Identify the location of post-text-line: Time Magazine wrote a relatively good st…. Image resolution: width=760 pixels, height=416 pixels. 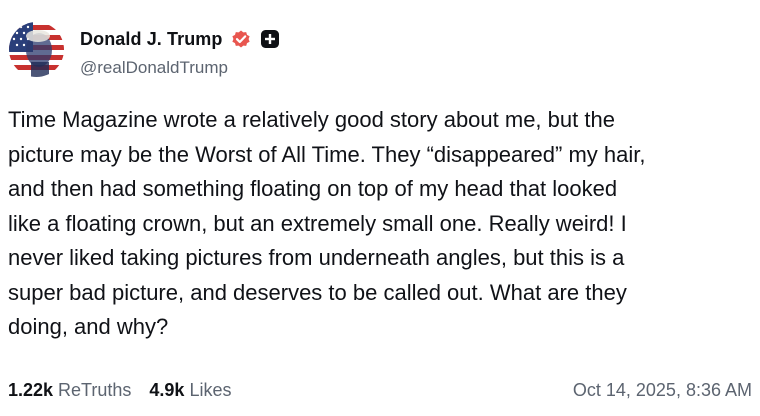
(311, 119).